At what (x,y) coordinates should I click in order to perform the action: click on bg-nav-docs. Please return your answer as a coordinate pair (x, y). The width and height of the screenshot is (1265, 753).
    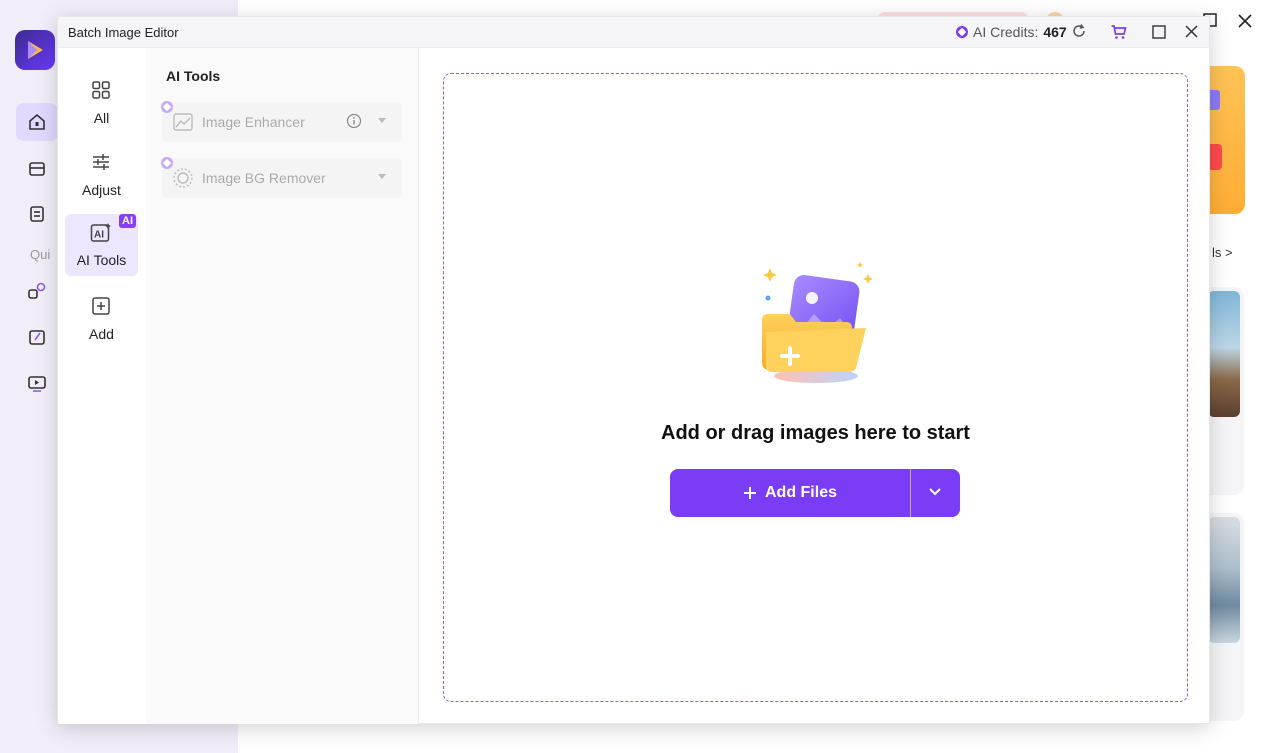
    Looking at the image, I should click on (37, 214).